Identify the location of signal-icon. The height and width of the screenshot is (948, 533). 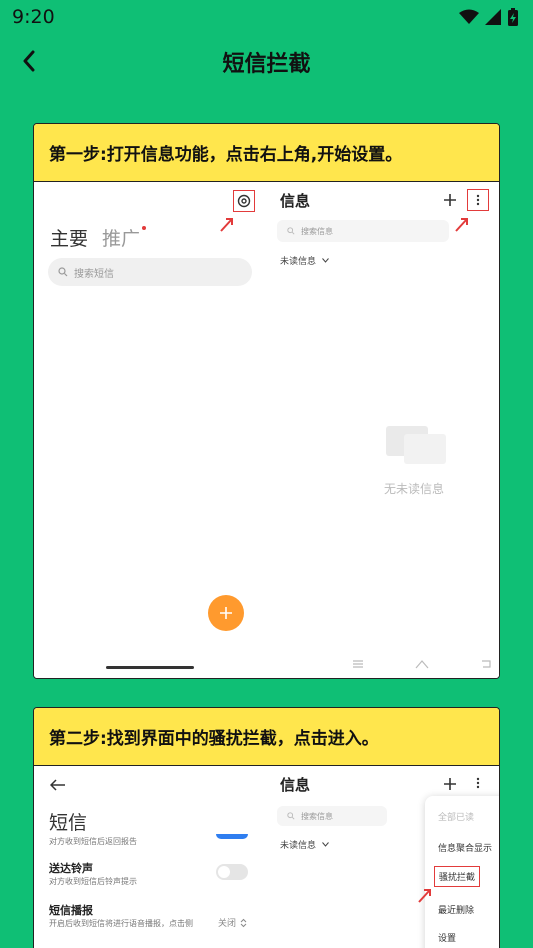
(493, 17).